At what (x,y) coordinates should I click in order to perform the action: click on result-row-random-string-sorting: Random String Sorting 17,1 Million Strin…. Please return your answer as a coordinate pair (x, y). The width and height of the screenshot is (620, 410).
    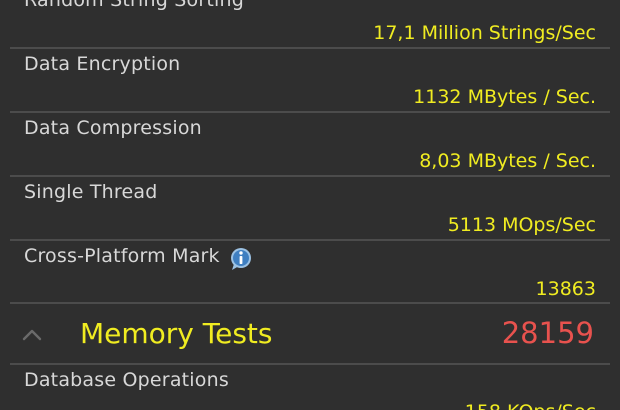
    Looking at the image, I should click on (310, 24).